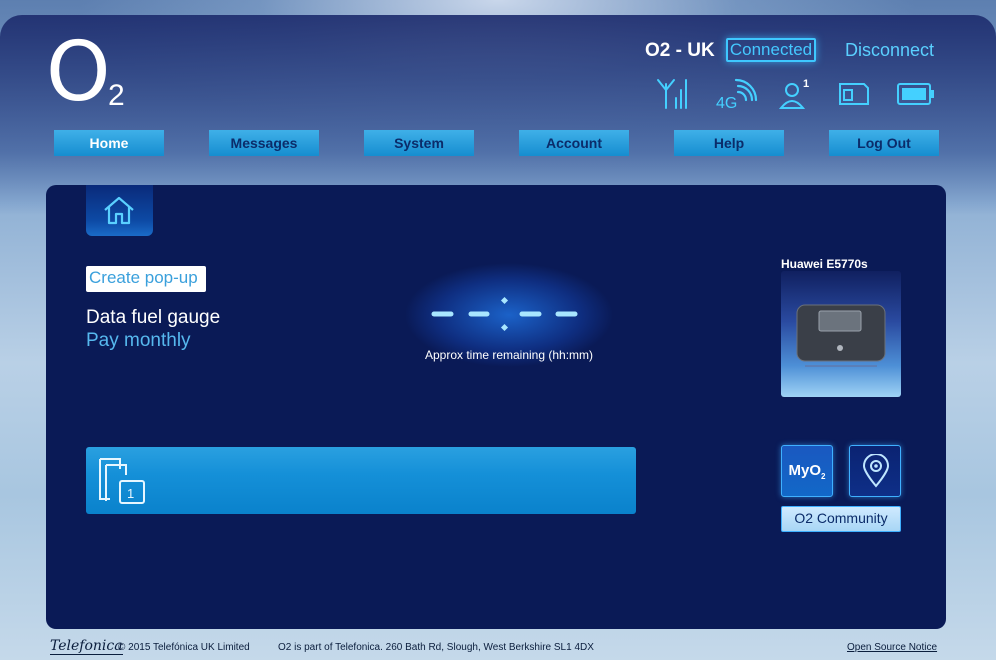 The image size is (996, 660). I want to click on router-icon, so click(841, 335).